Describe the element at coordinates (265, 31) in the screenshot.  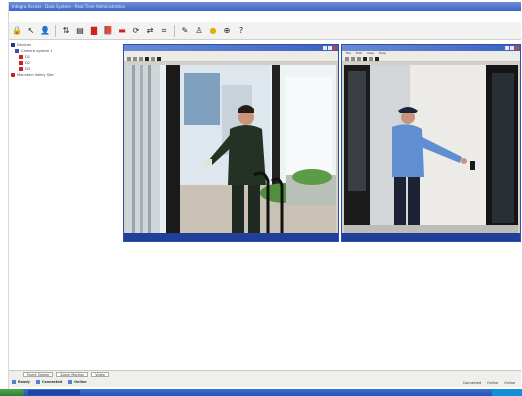
I see `main-toolbar: 🔒 ↖ 👤 ⇅ ▤ ▇ 📕 ▬ ⟳ ⇄ ⌗ ✎ ♙ ● ⊕ ?` at that location.